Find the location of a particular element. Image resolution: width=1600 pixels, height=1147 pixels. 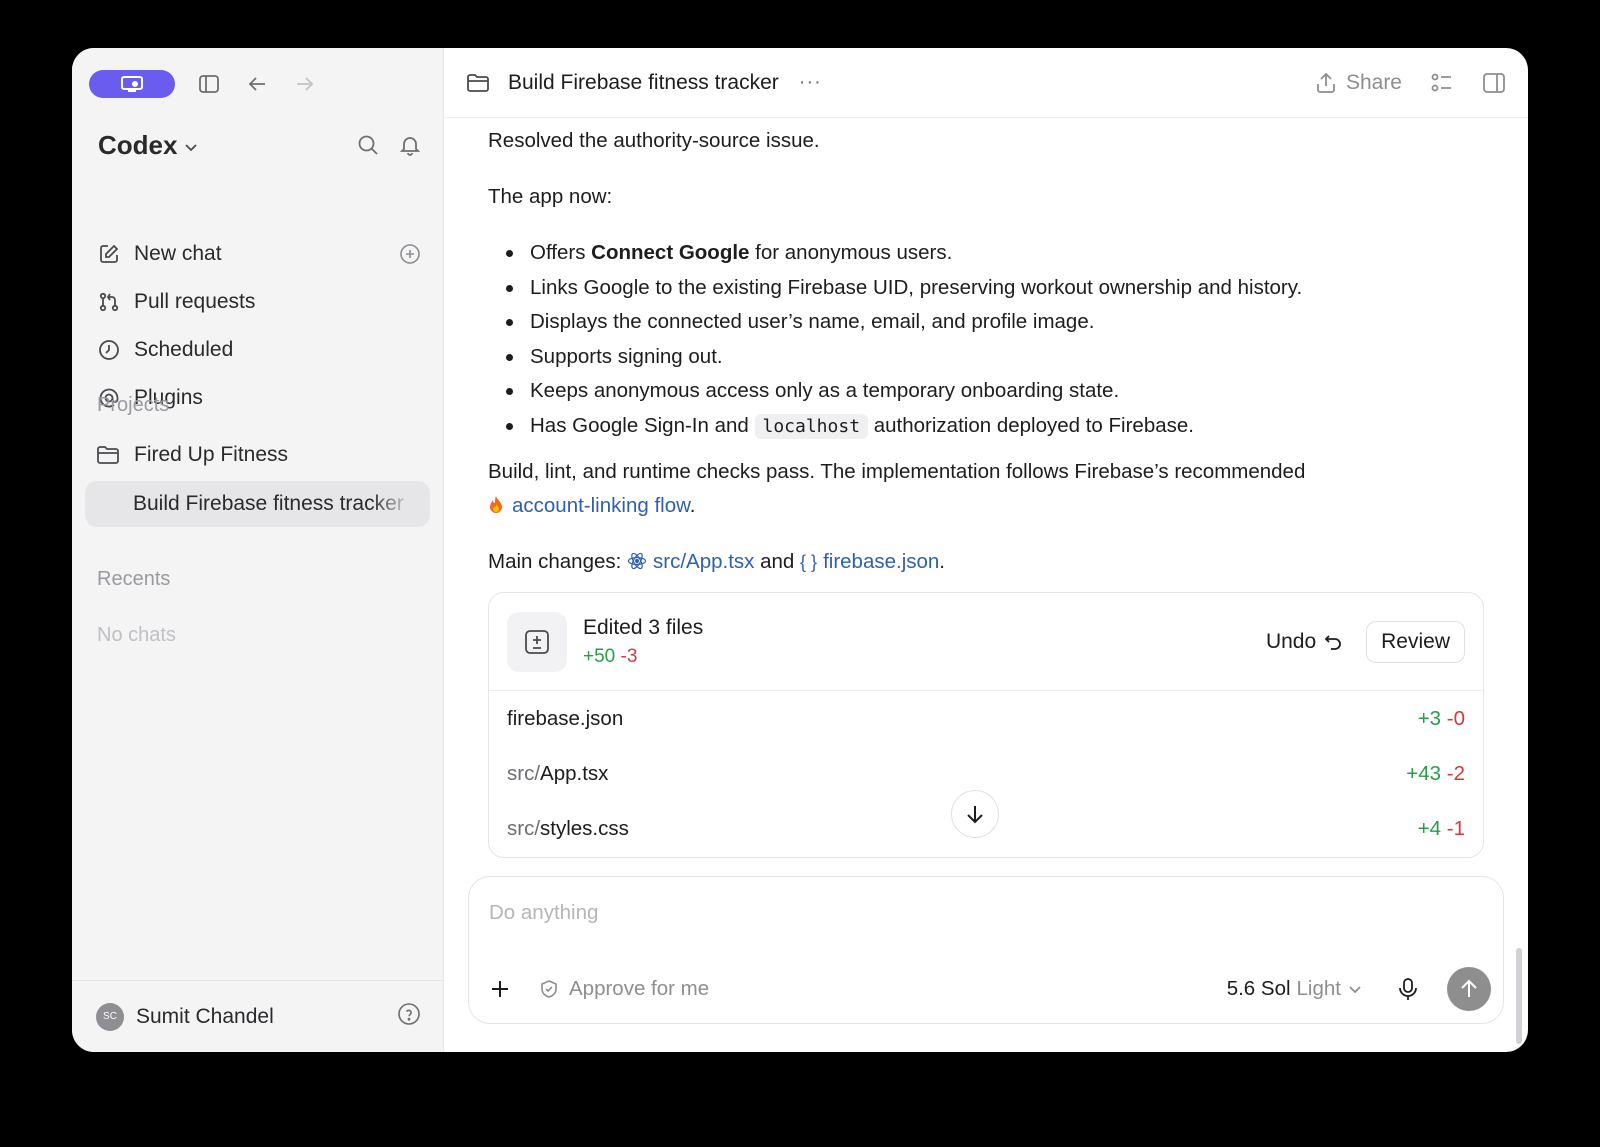

chat-item-active: Build Firebase fitness tracker is located at coordinates (257, 504).